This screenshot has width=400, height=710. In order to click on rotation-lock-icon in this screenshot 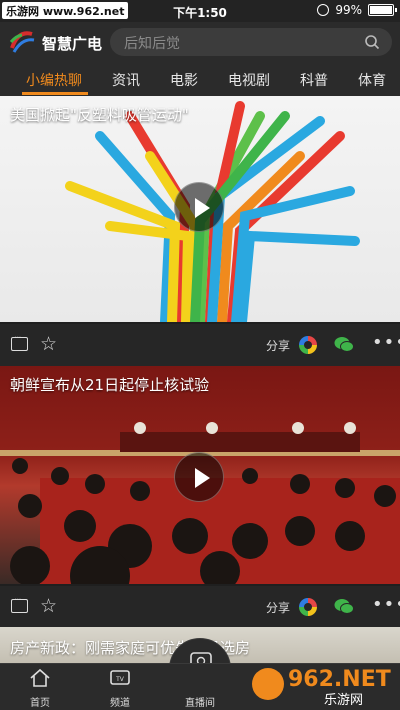, I will do `click(323, 10)`.